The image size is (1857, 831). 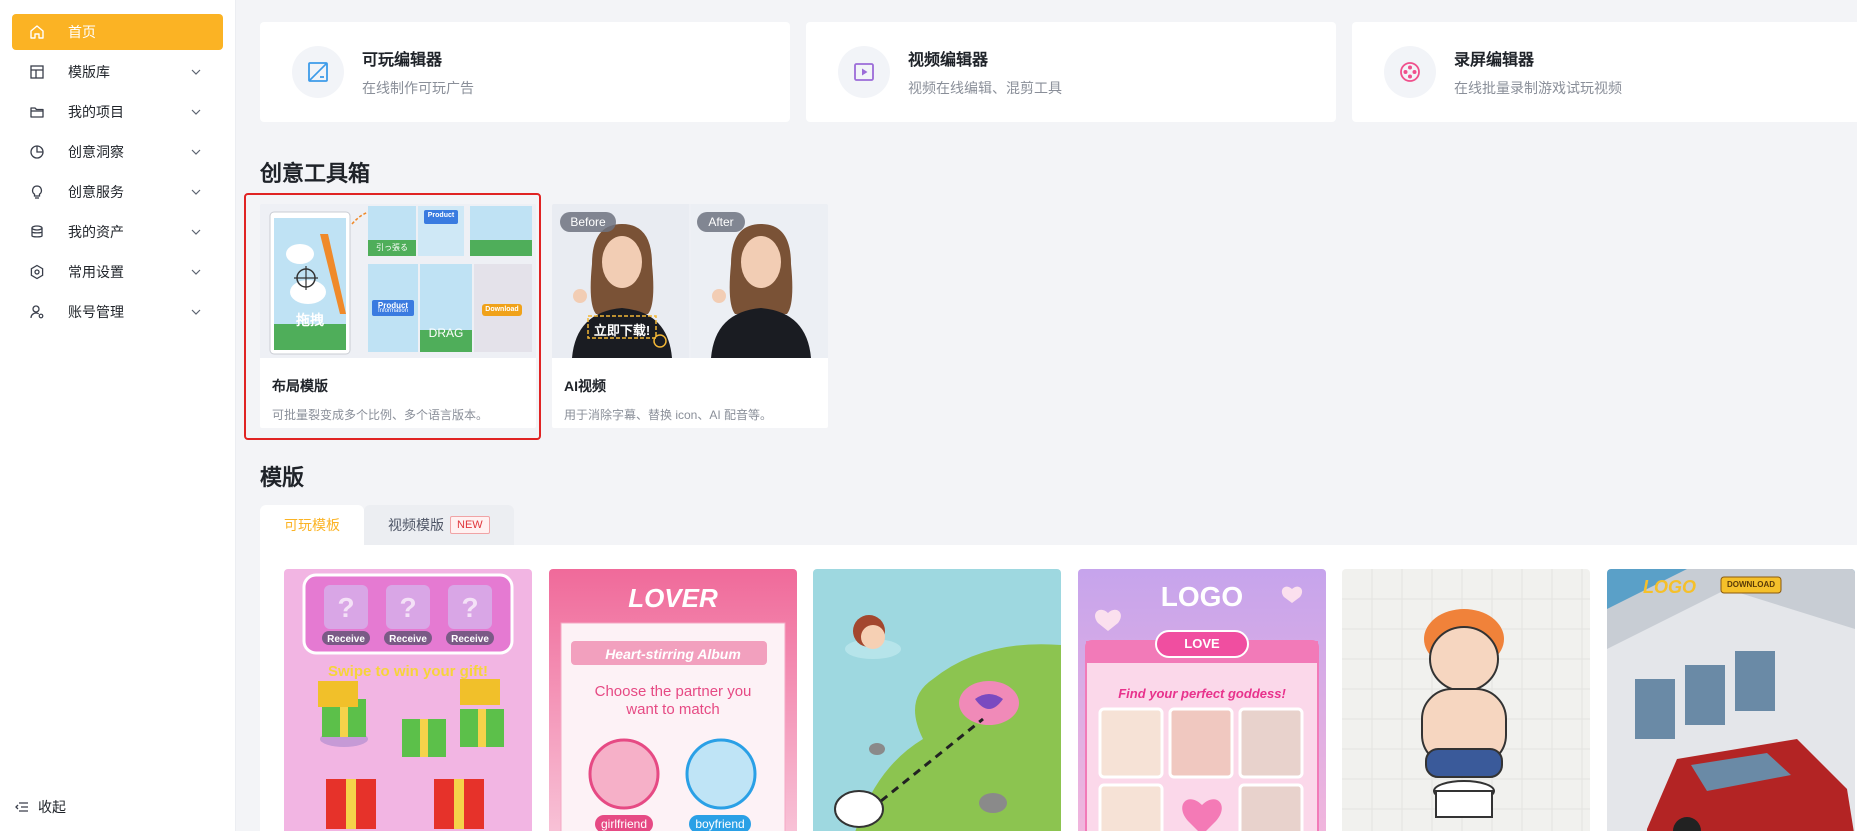 I want to click on sidebar-item-account: 账号管理, so click(x=117, y=312).